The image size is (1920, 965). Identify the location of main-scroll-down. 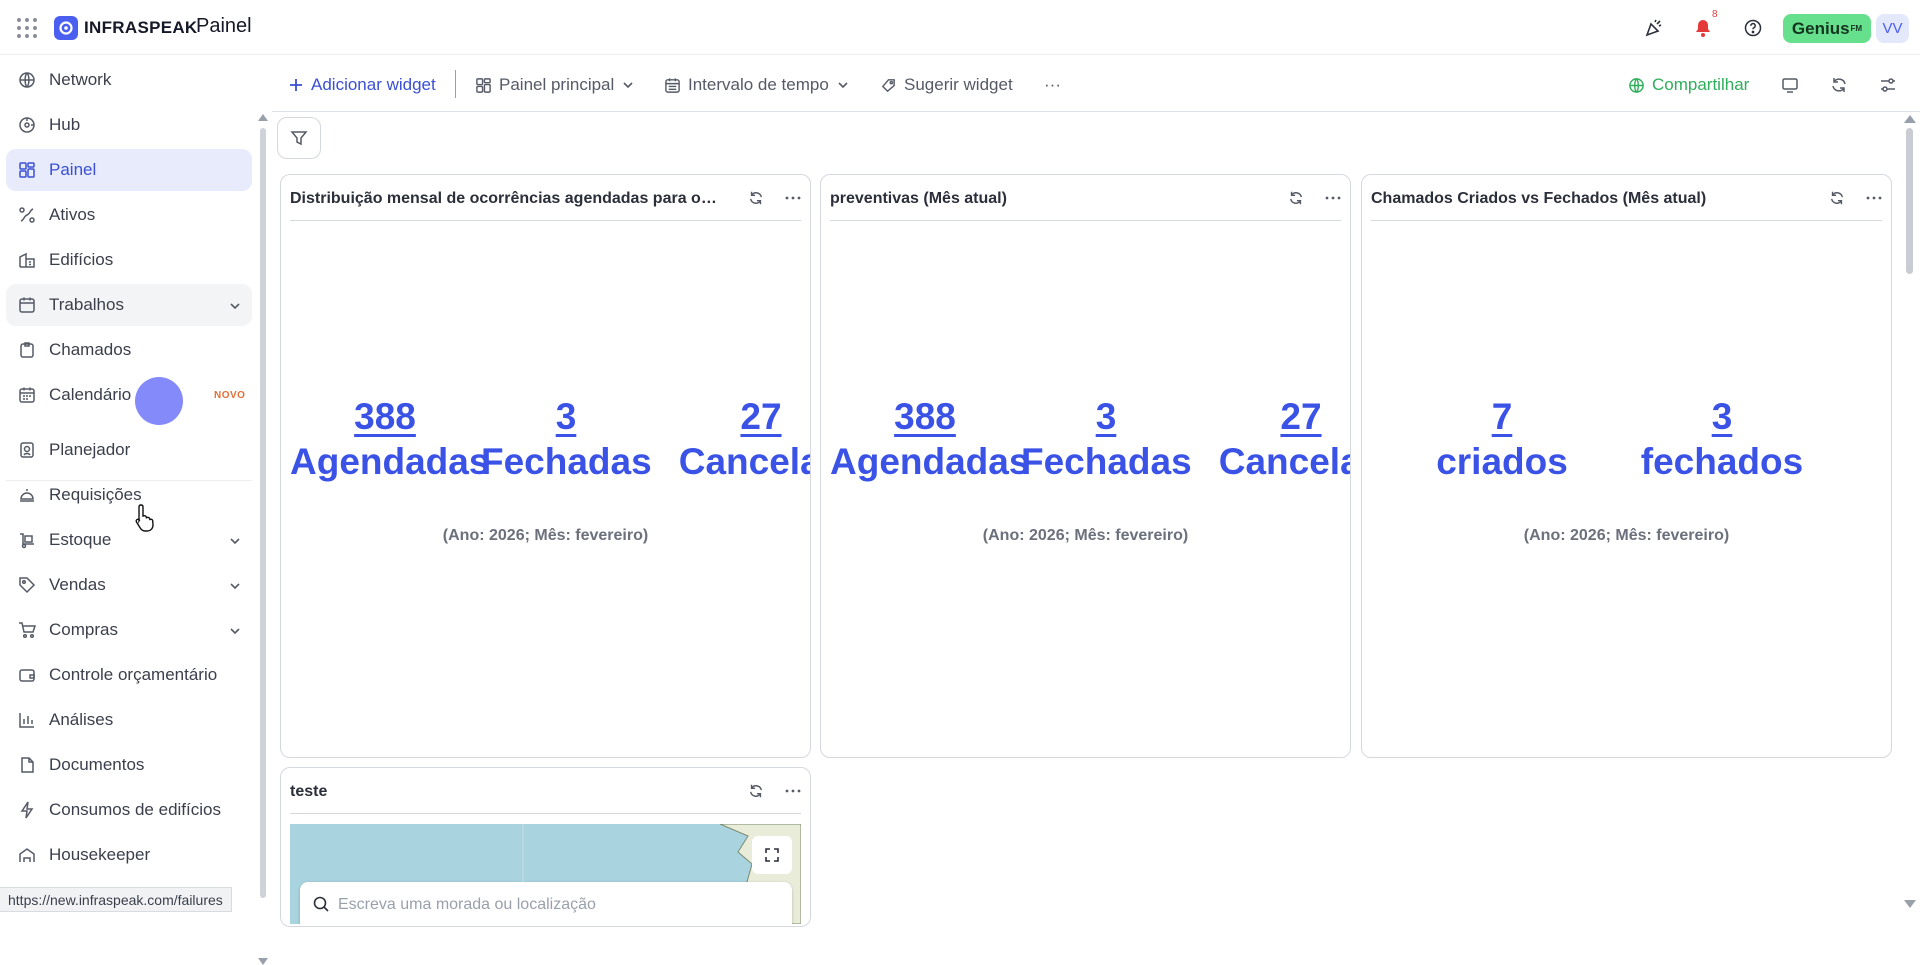
(1910, 904).